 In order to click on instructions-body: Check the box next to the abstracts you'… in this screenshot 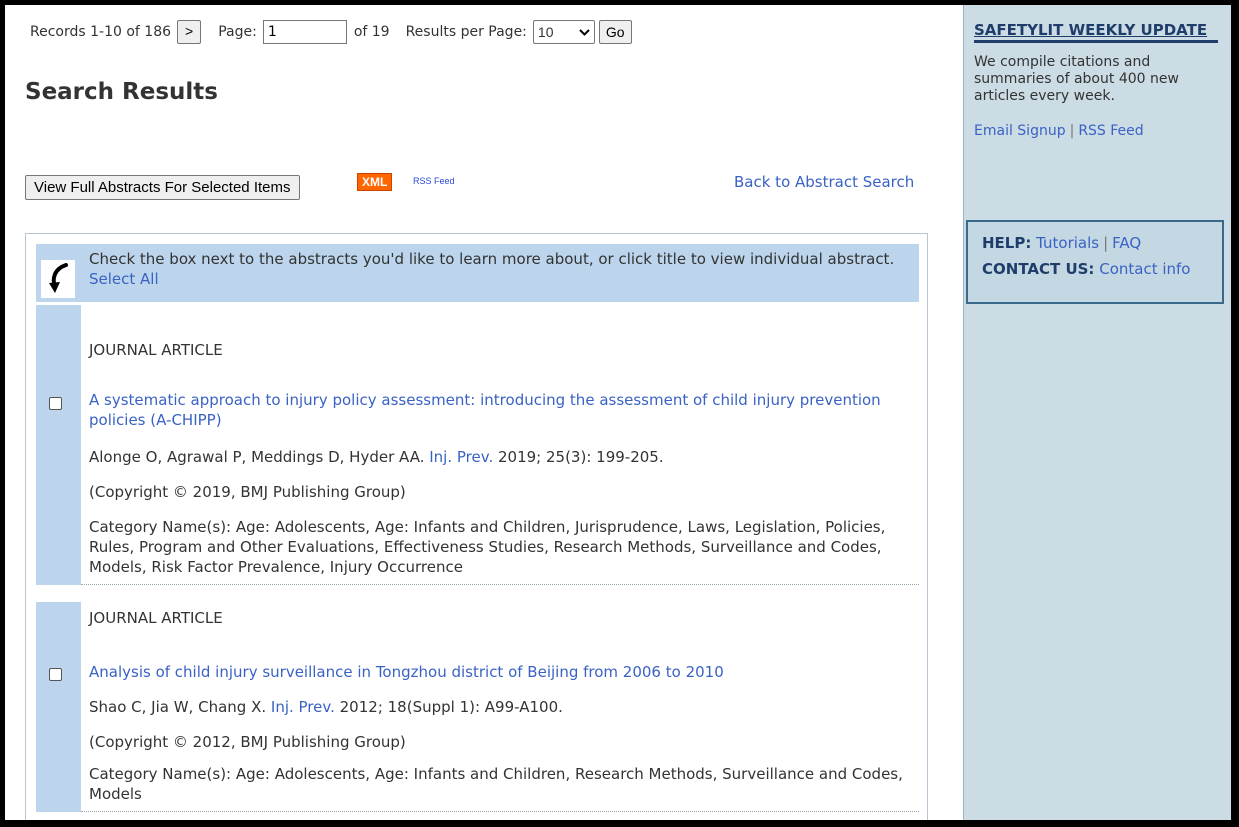, I will do `click(492, 259)`.